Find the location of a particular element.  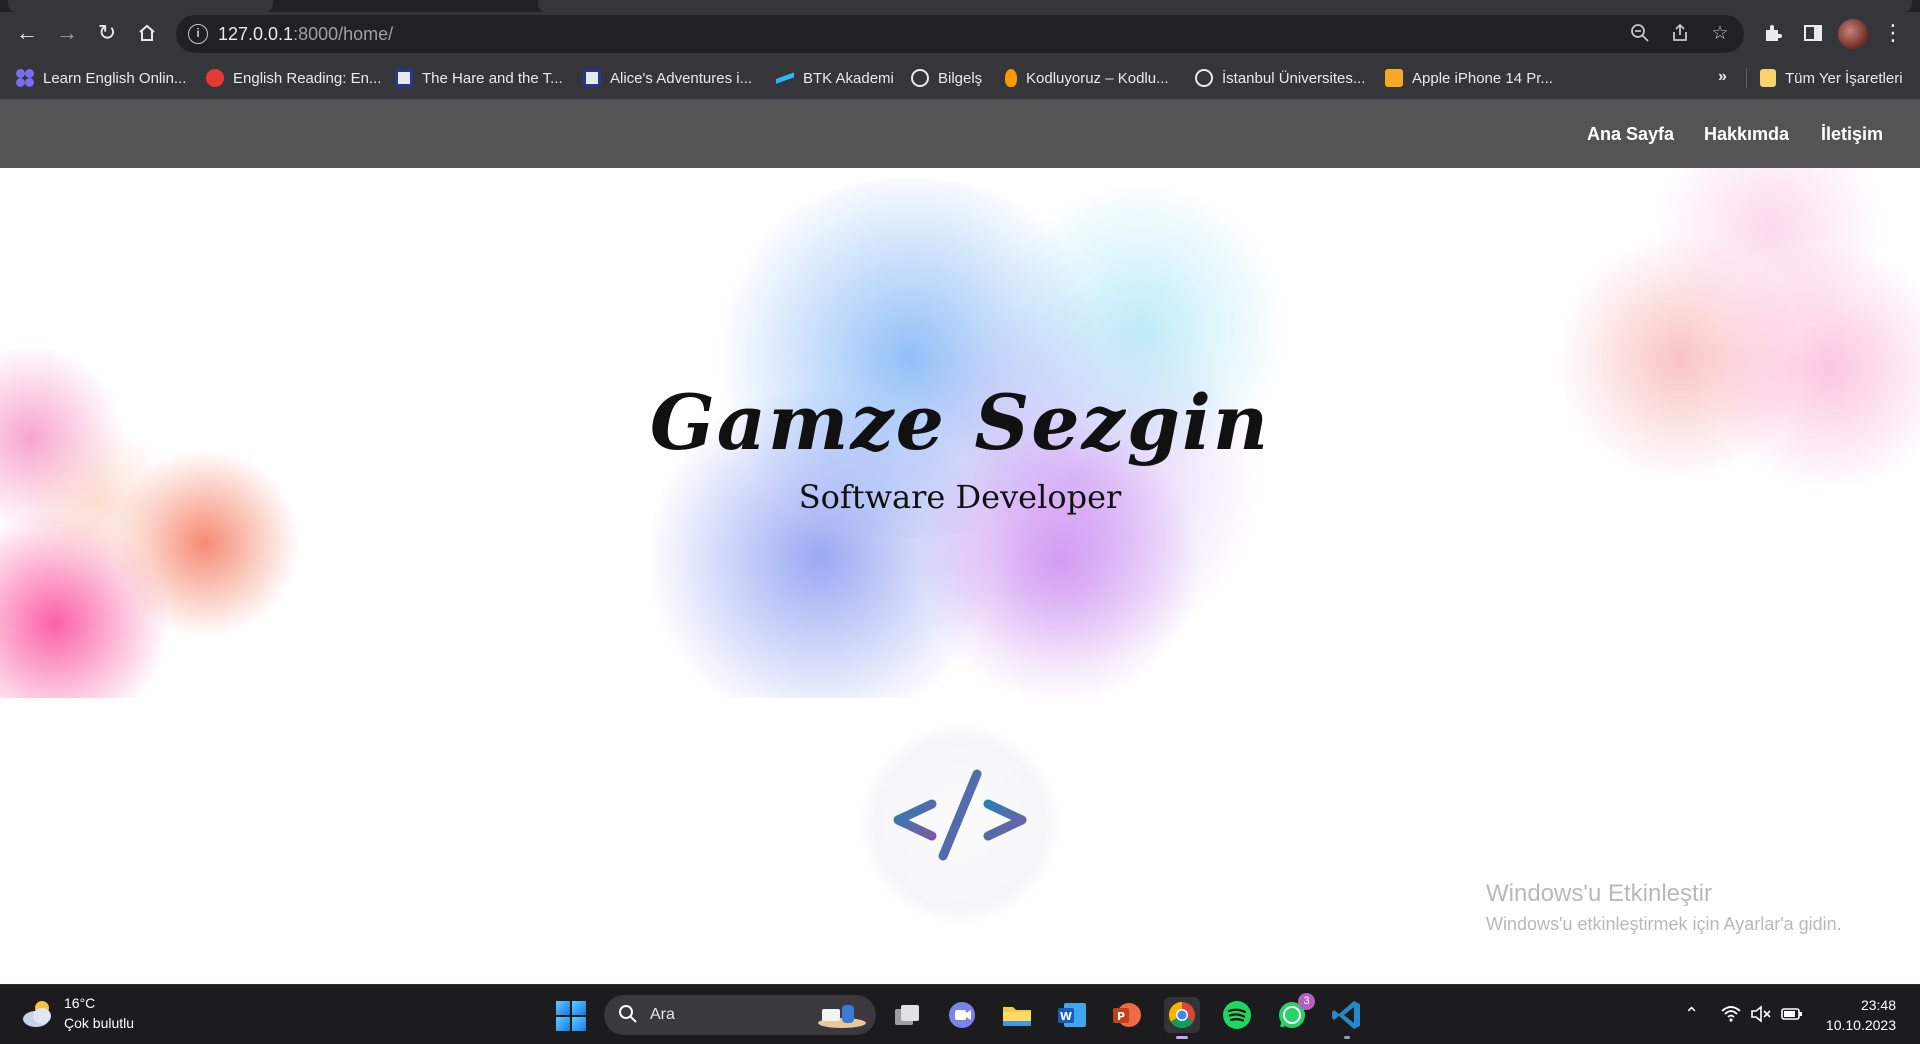

nav-link-contact: İletişim is located at coordinates (1852, 134).